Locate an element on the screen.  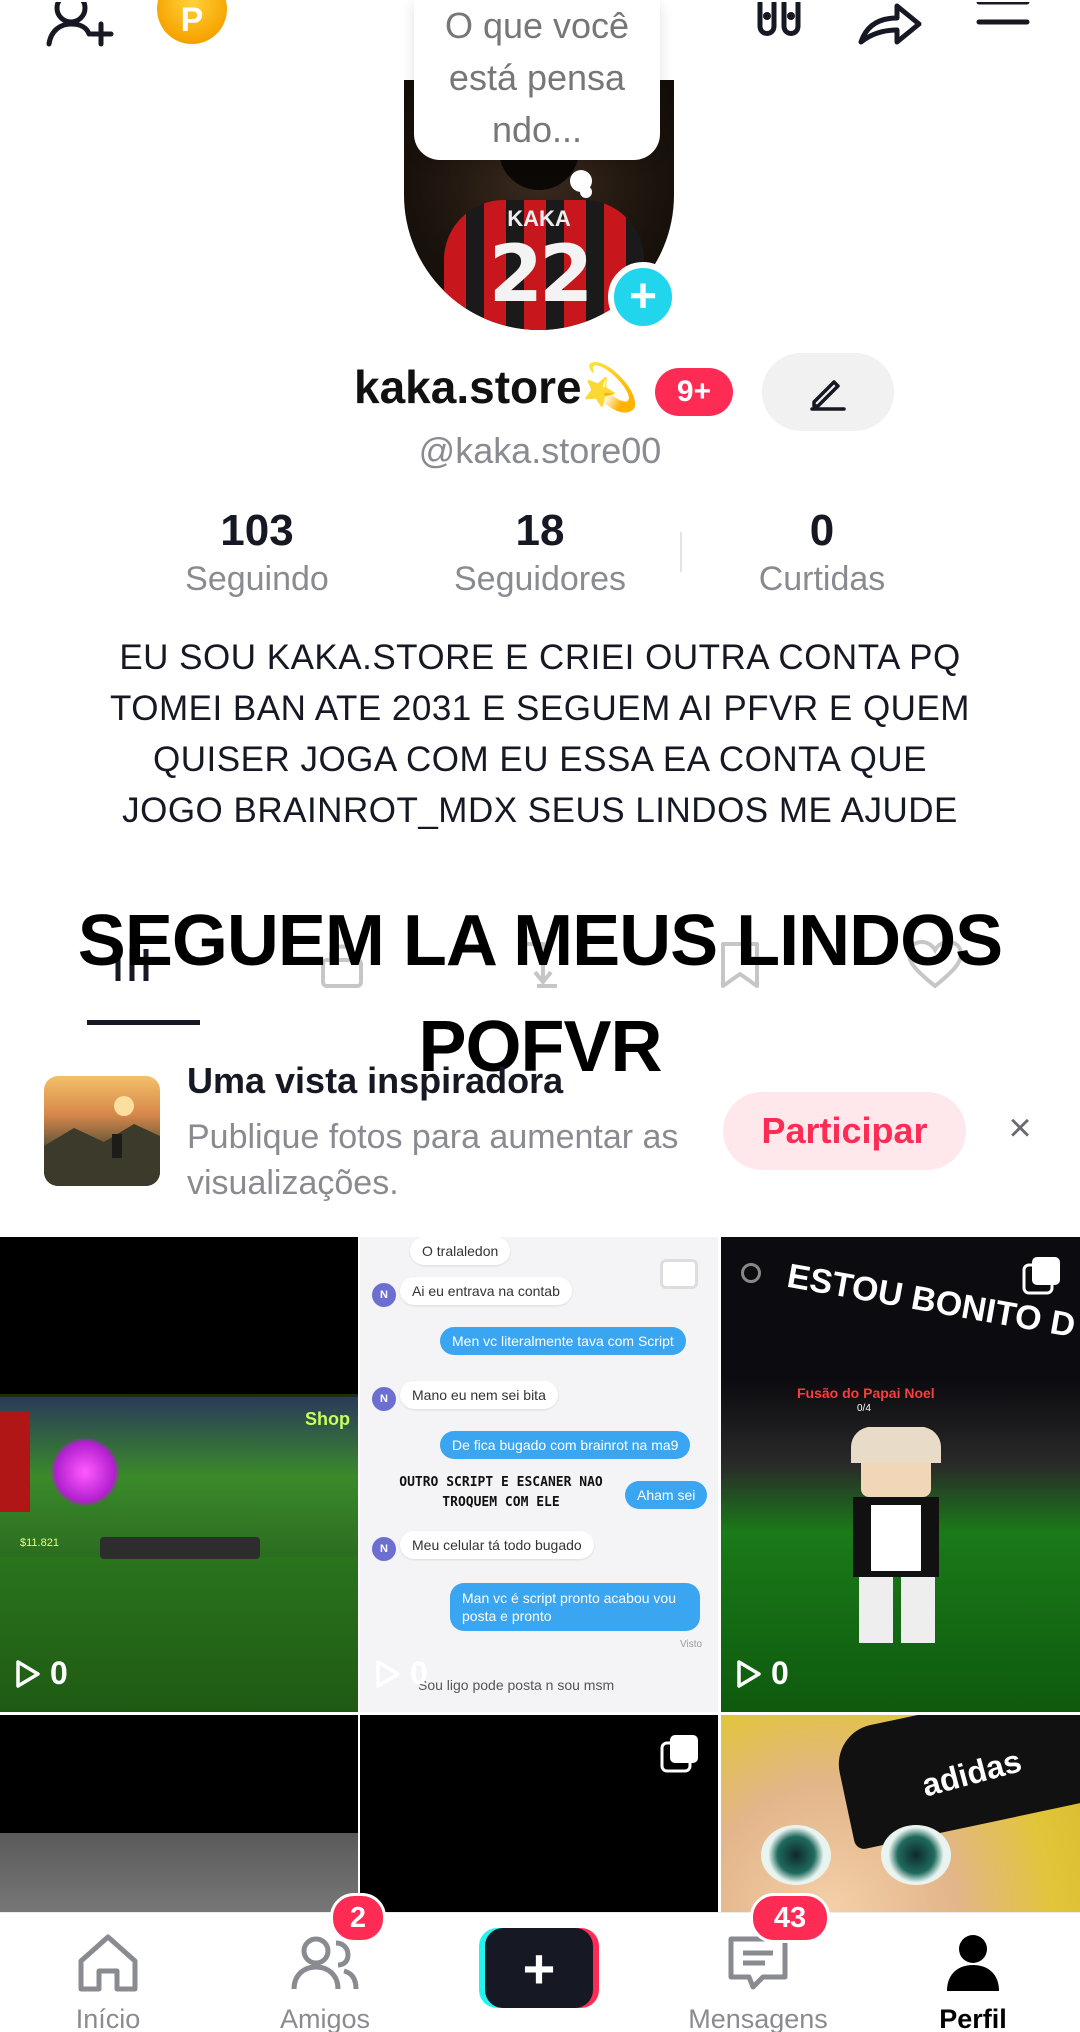
promo-title: Uma vista inspiradora is located at coordinates (375, 1080).